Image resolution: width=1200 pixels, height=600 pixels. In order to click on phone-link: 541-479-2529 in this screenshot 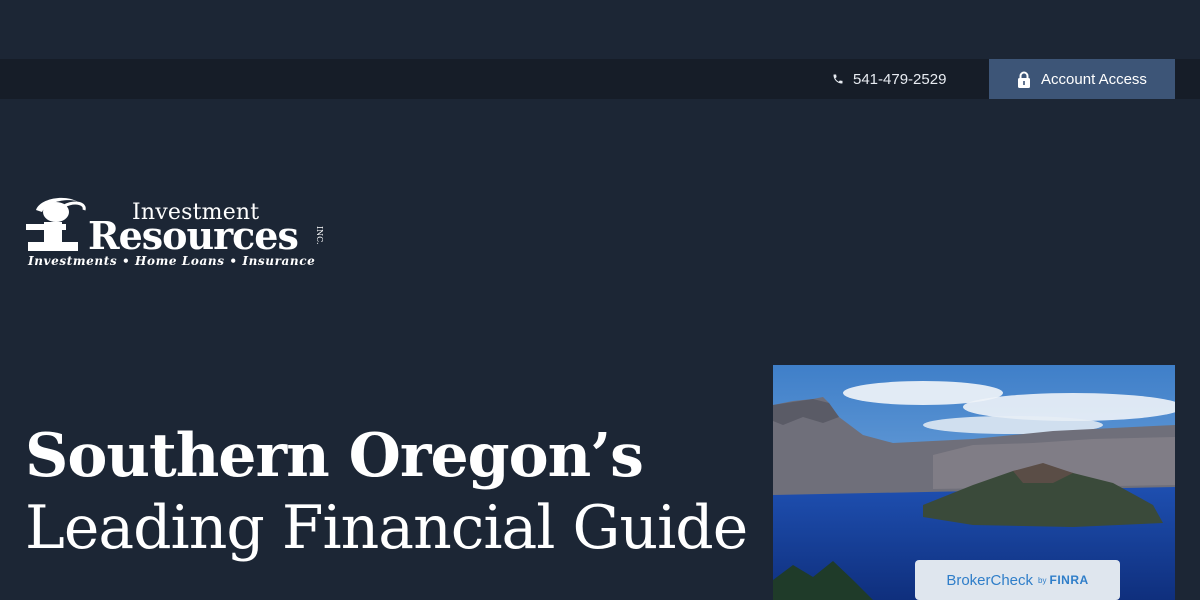, I will do `click(889, 79)`.